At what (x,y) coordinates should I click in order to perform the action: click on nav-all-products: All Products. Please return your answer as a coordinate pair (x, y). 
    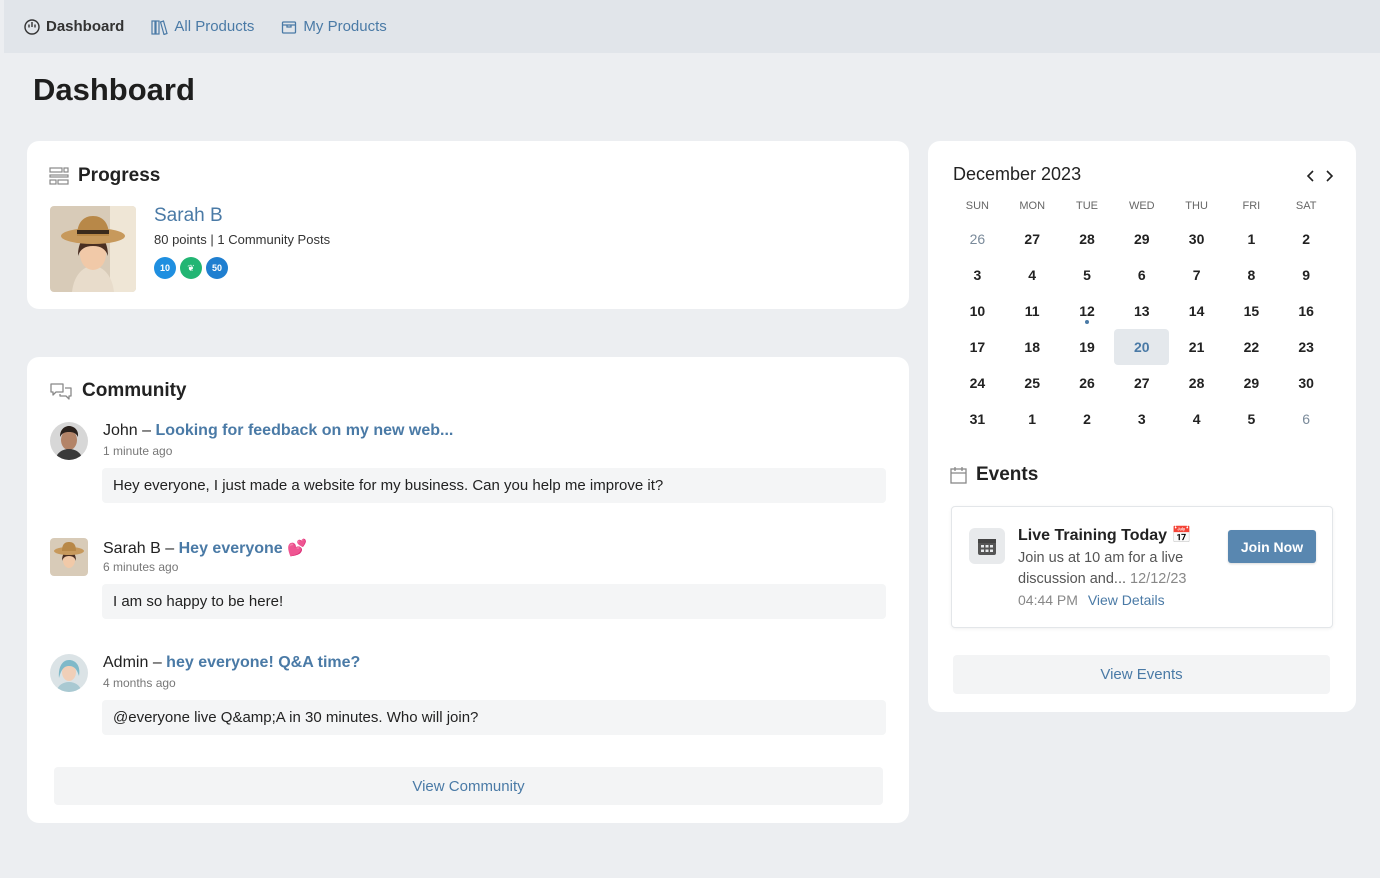
    Looking at the image, I should click on (202, 26).